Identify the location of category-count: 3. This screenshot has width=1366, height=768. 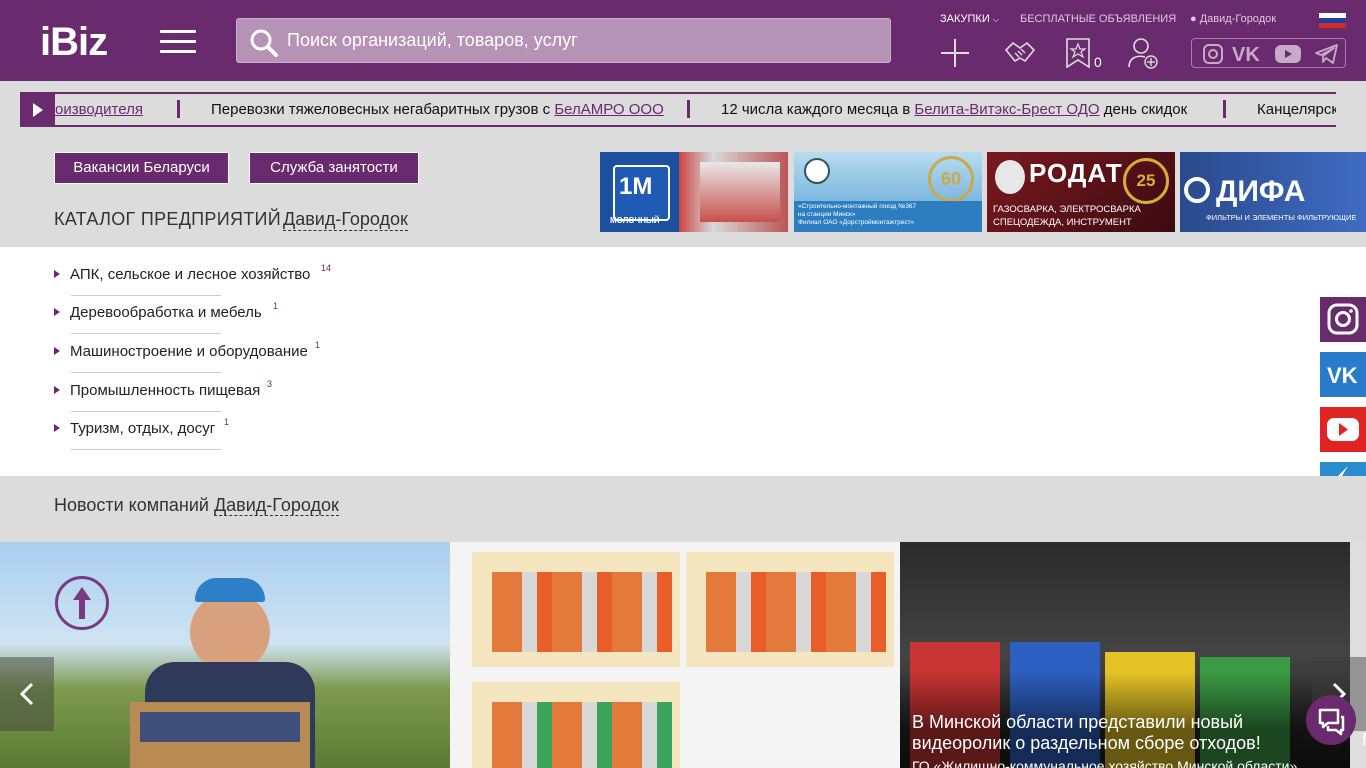
(270, 384).